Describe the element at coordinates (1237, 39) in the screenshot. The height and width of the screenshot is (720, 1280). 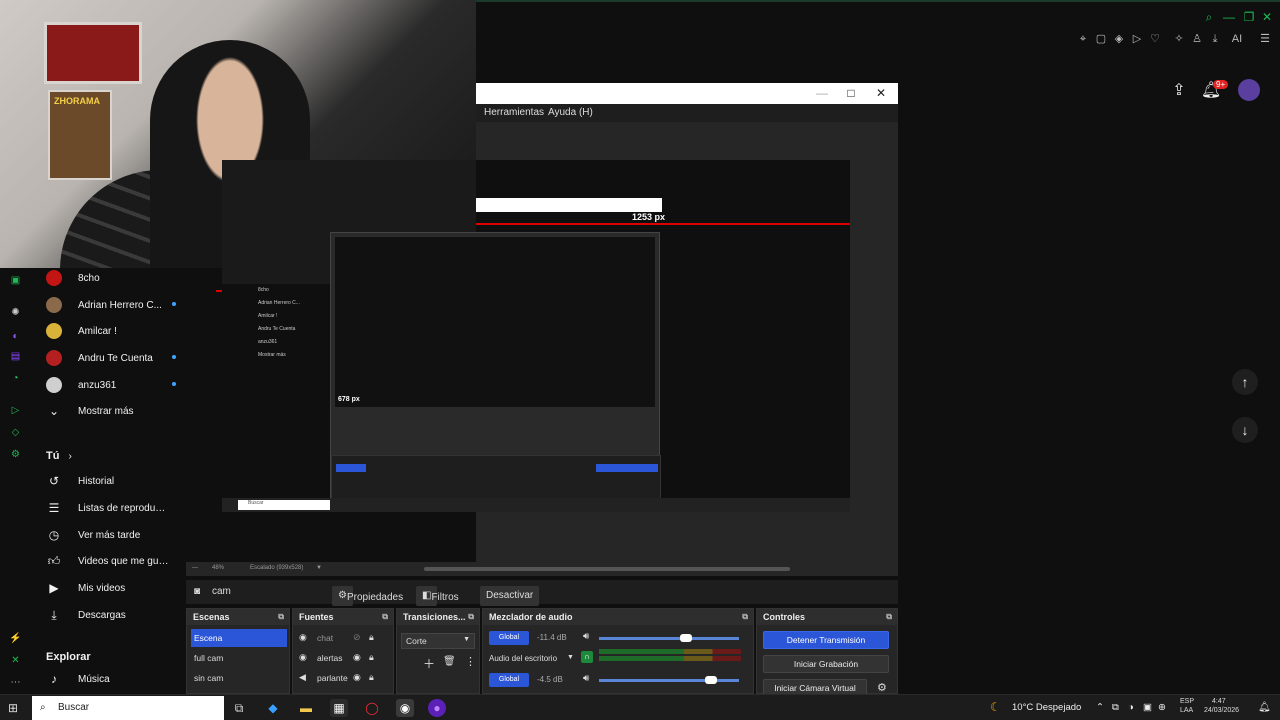
I see `ai-button: AI` at that location.